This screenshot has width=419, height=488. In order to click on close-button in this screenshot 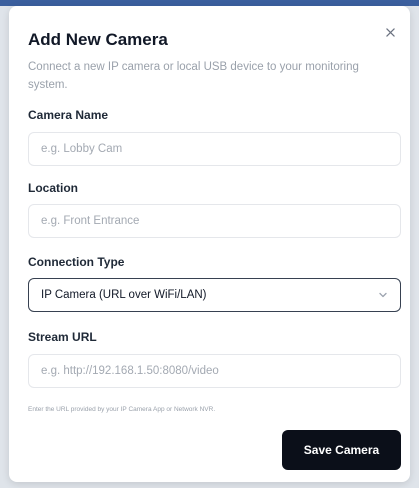, I will do `click(390, 32)`.